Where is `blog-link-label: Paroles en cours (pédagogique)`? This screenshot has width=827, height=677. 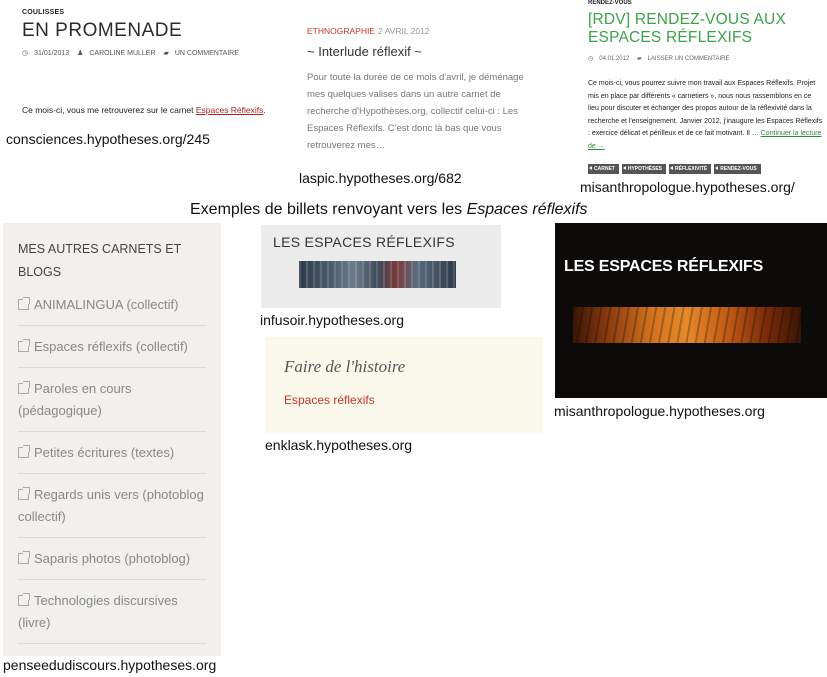 blog-link-label: Paroles en cours (pédagogique) is located at coordinates (75, 399).